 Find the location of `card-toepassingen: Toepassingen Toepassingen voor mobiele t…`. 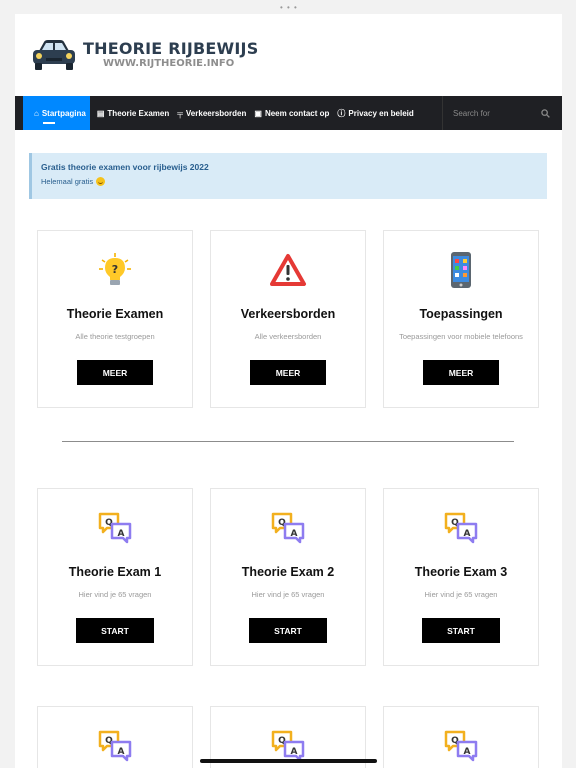

card-toepassingen: Toepassingen Toepassingen voor mobiele t… is located at coordinates (461, 319).